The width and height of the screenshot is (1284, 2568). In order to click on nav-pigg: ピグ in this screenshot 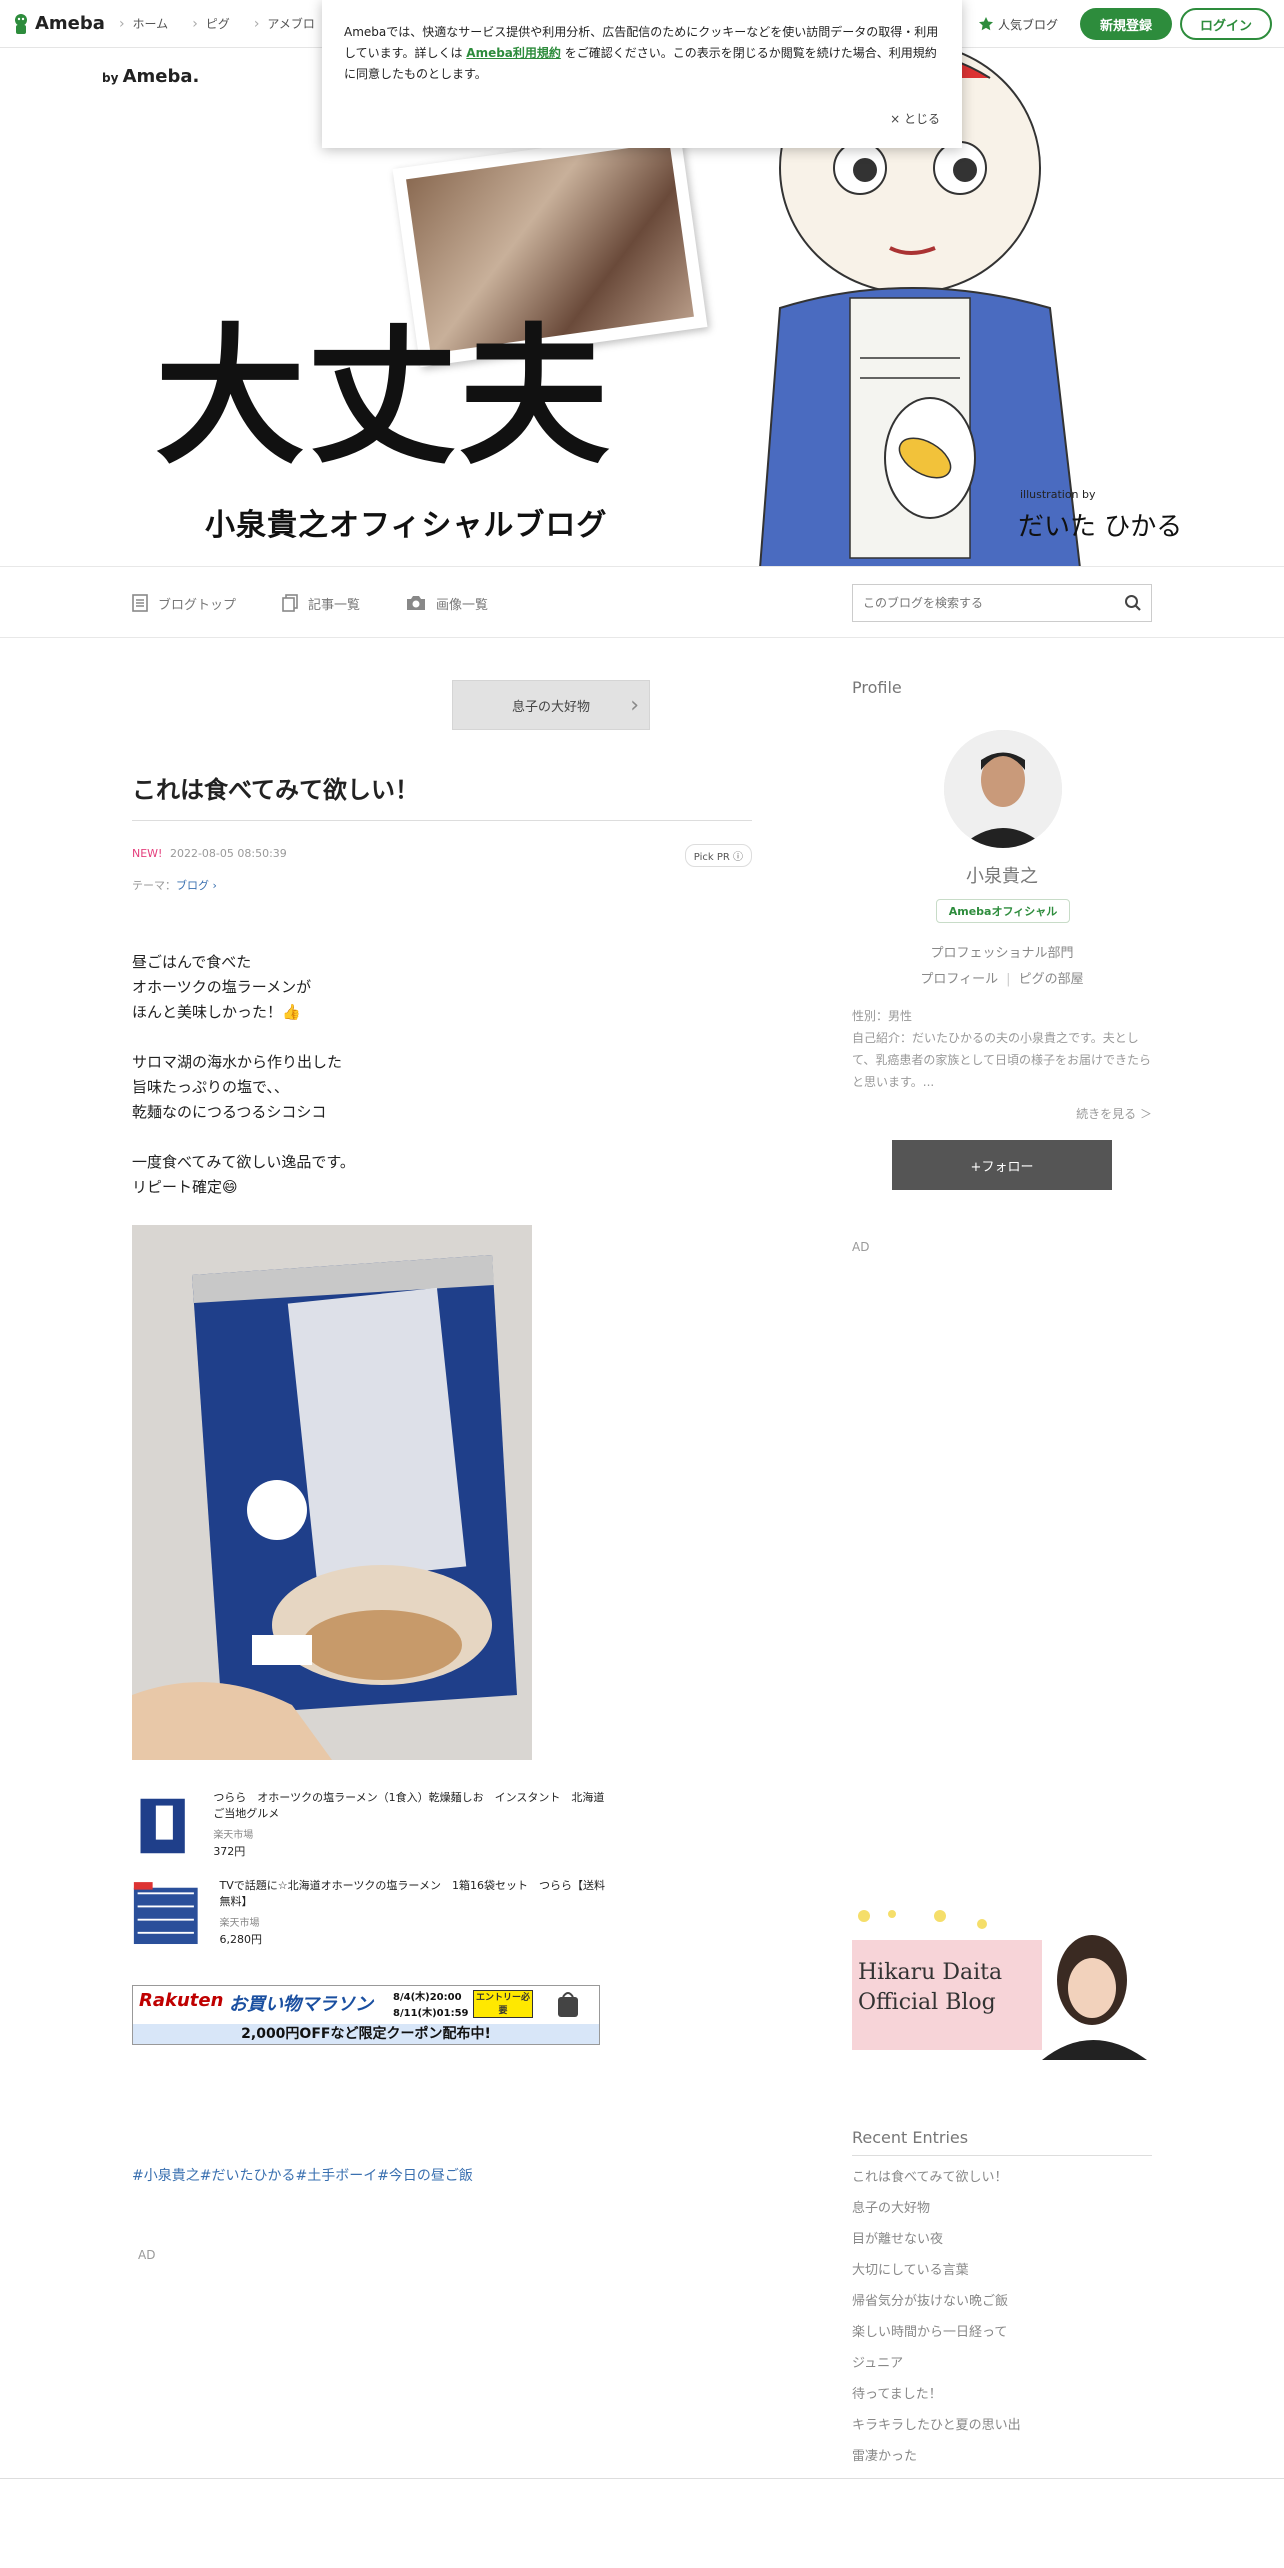, I will do `click(211, 23)`.